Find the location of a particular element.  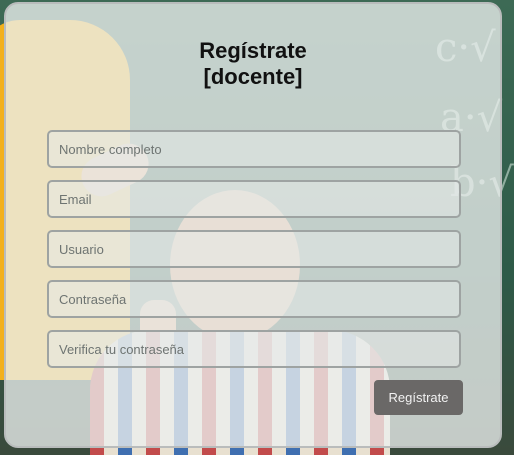

register-button: Regístrate is located at coordinates (418, 397).